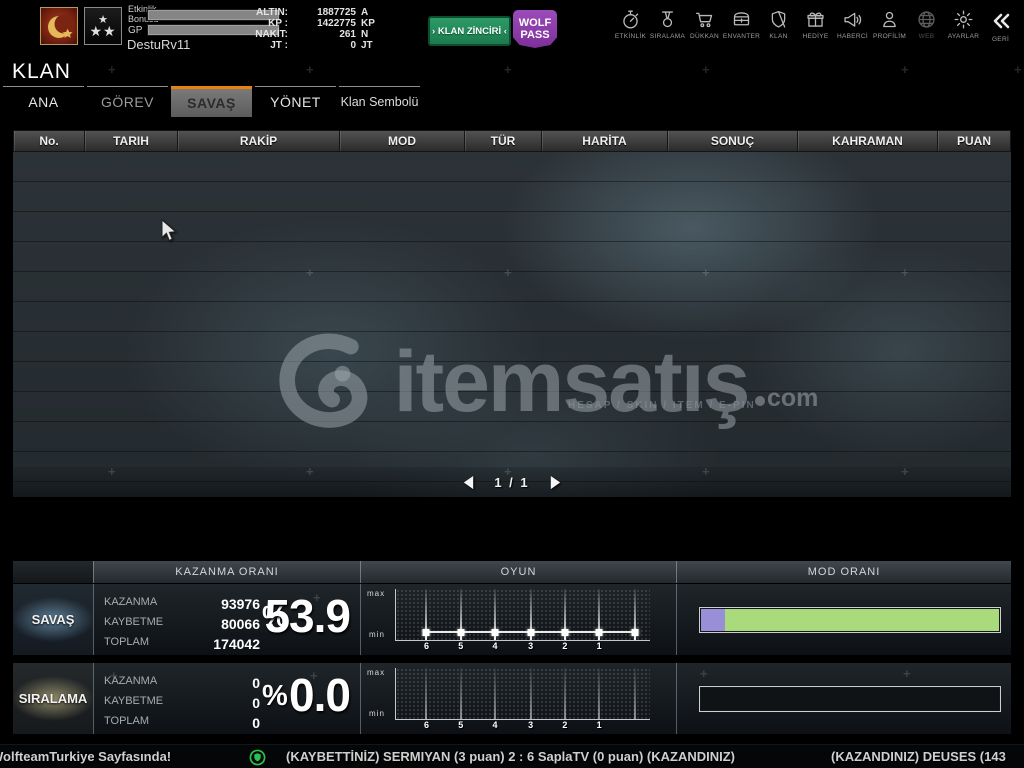 The width and height of the screenshot is (1024, 768). I want to click on double-chevron-left-icon, so click(1001, 21).